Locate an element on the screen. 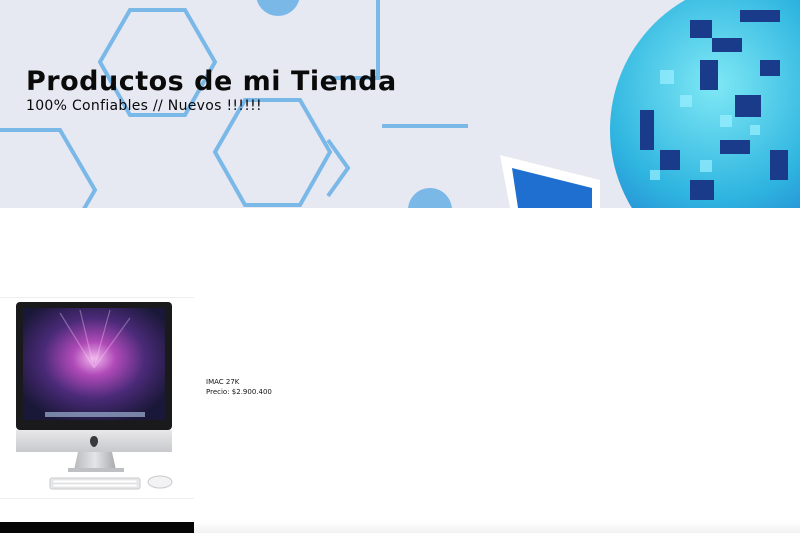 Image resolution: width=800 pixels, height=533 pixels. footer-shadow is located at coordinates (497, 527).